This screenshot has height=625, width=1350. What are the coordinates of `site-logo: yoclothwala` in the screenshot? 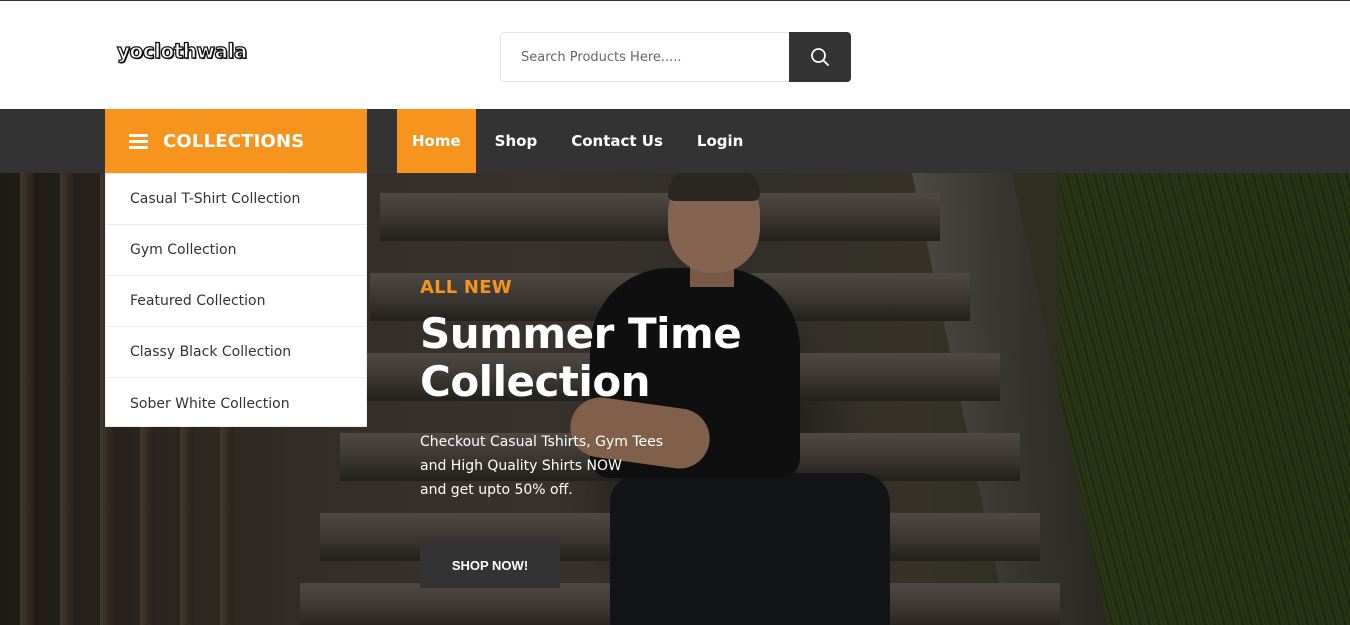 It's located at (182, 50).